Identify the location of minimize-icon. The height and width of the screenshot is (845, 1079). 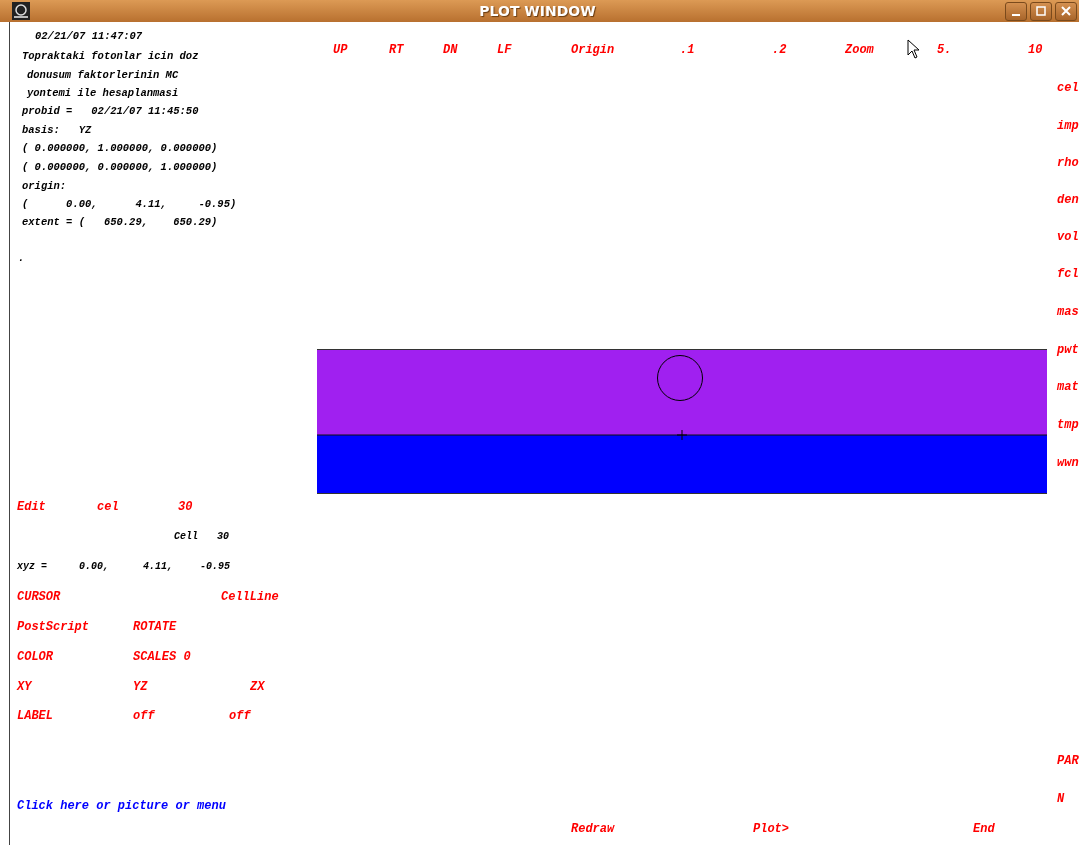
(1016, 14).